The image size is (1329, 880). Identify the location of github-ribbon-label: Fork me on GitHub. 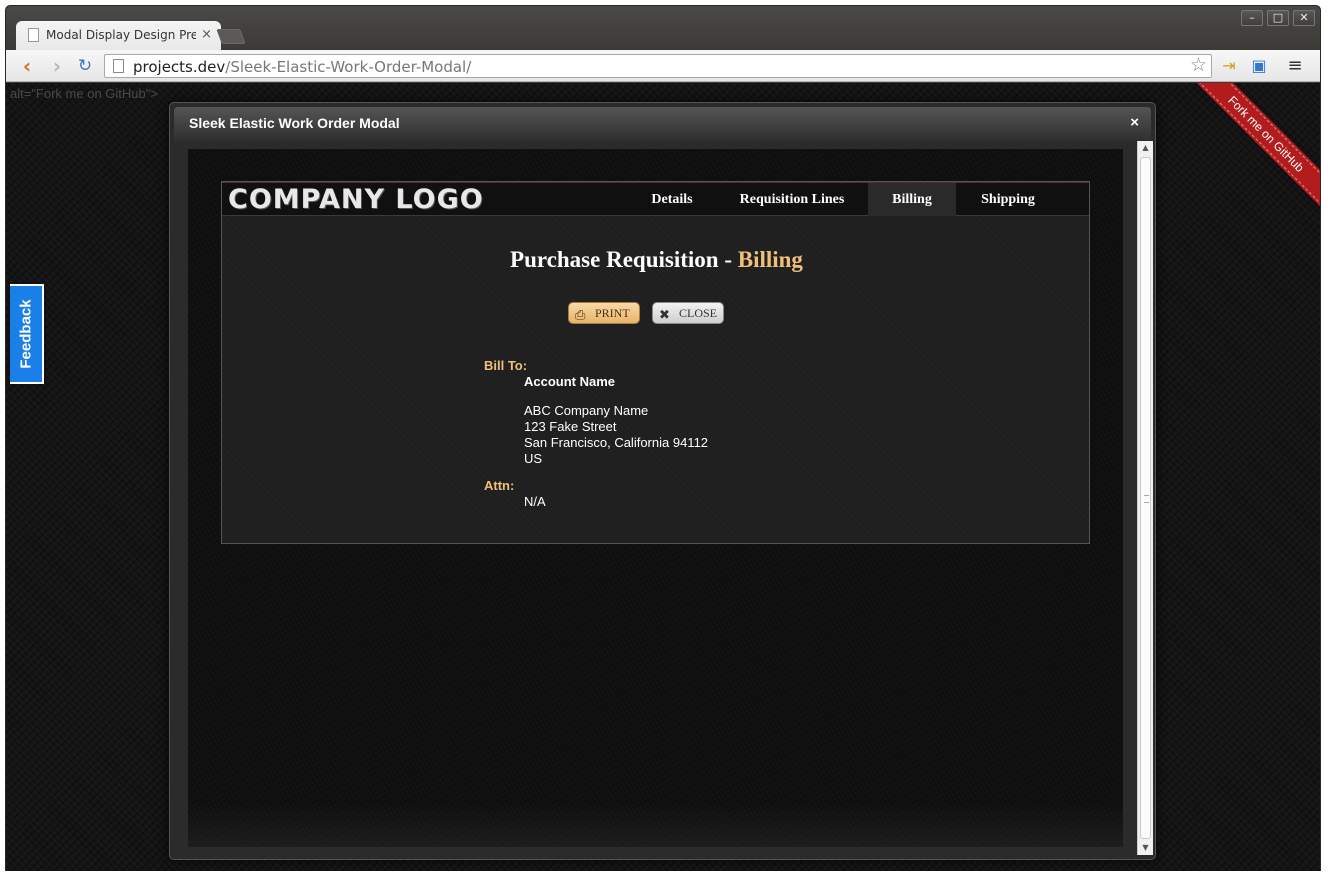
(1253, 148).